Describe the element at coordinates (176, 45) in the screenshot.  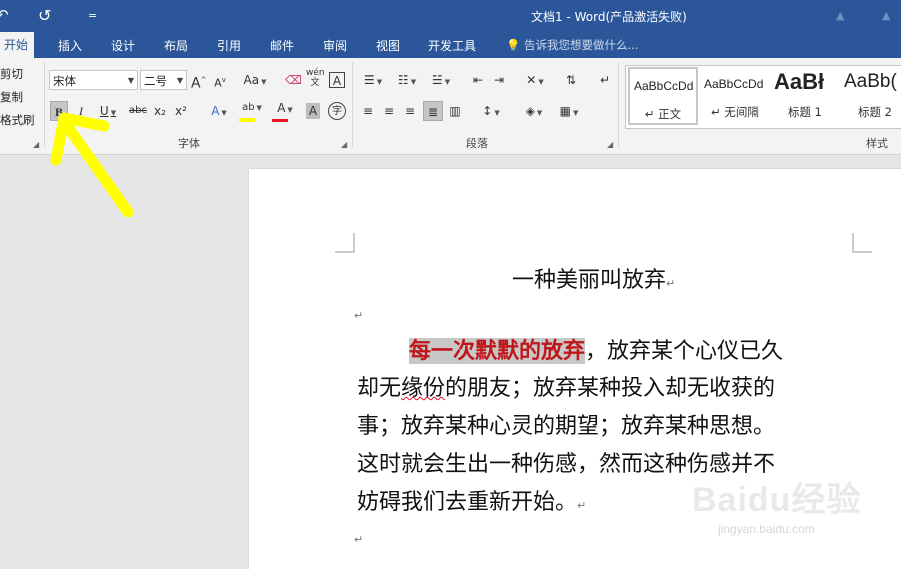
I see `tab-layout: 布局` at that location.